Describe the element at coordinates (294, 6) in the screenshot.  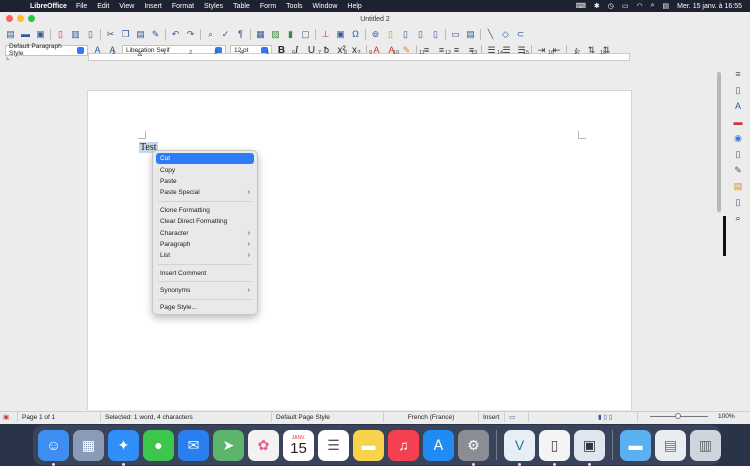
I see `menu-tools: Tools` at that location.